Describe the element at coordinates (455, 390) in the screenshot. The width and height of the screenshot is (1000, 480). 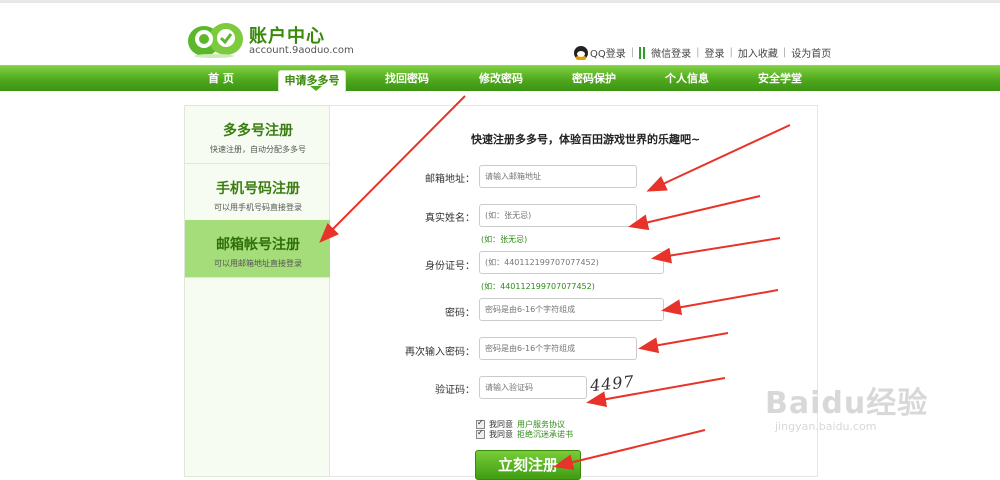
I see `captcha-label: 验证码：` at that location.